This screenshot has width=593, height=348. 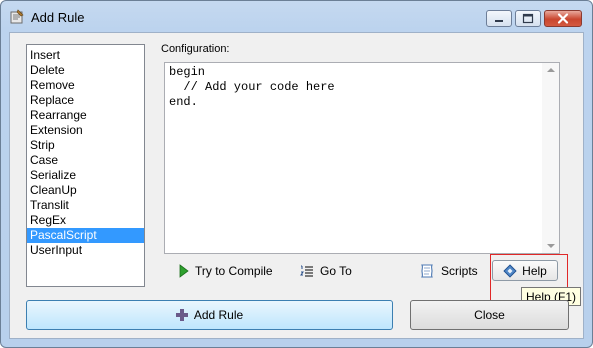 I want to click on scroll-down-icon, so click(x=551, y=246).